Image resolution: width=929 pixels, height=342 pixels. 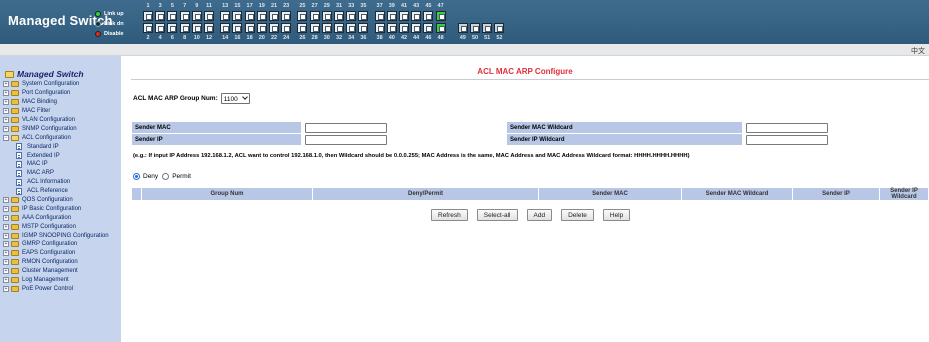 I want to click on port-11-icon, so click(x=209, y=16).